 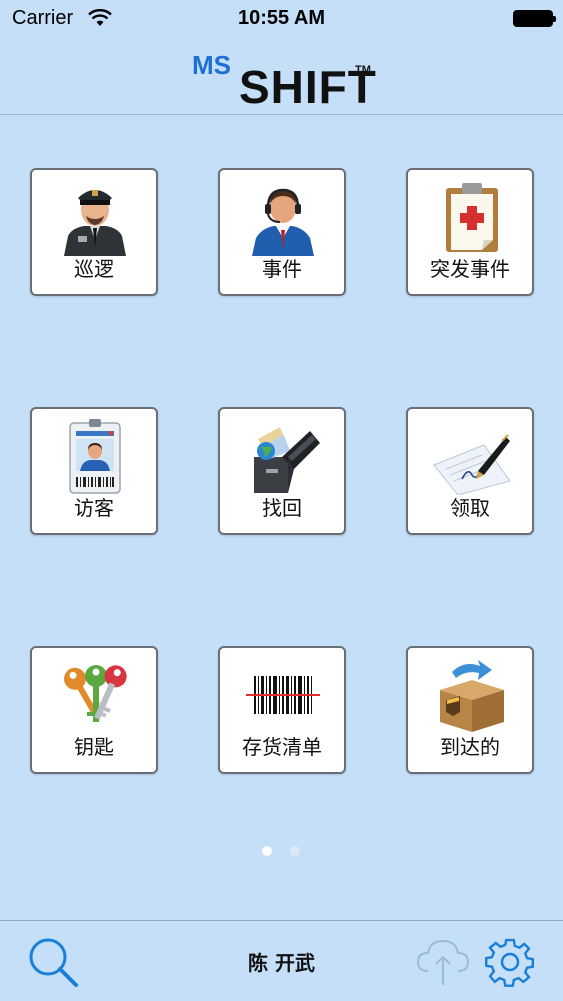 I want to click on package-arrival-icon, so click(x=472, y=696).